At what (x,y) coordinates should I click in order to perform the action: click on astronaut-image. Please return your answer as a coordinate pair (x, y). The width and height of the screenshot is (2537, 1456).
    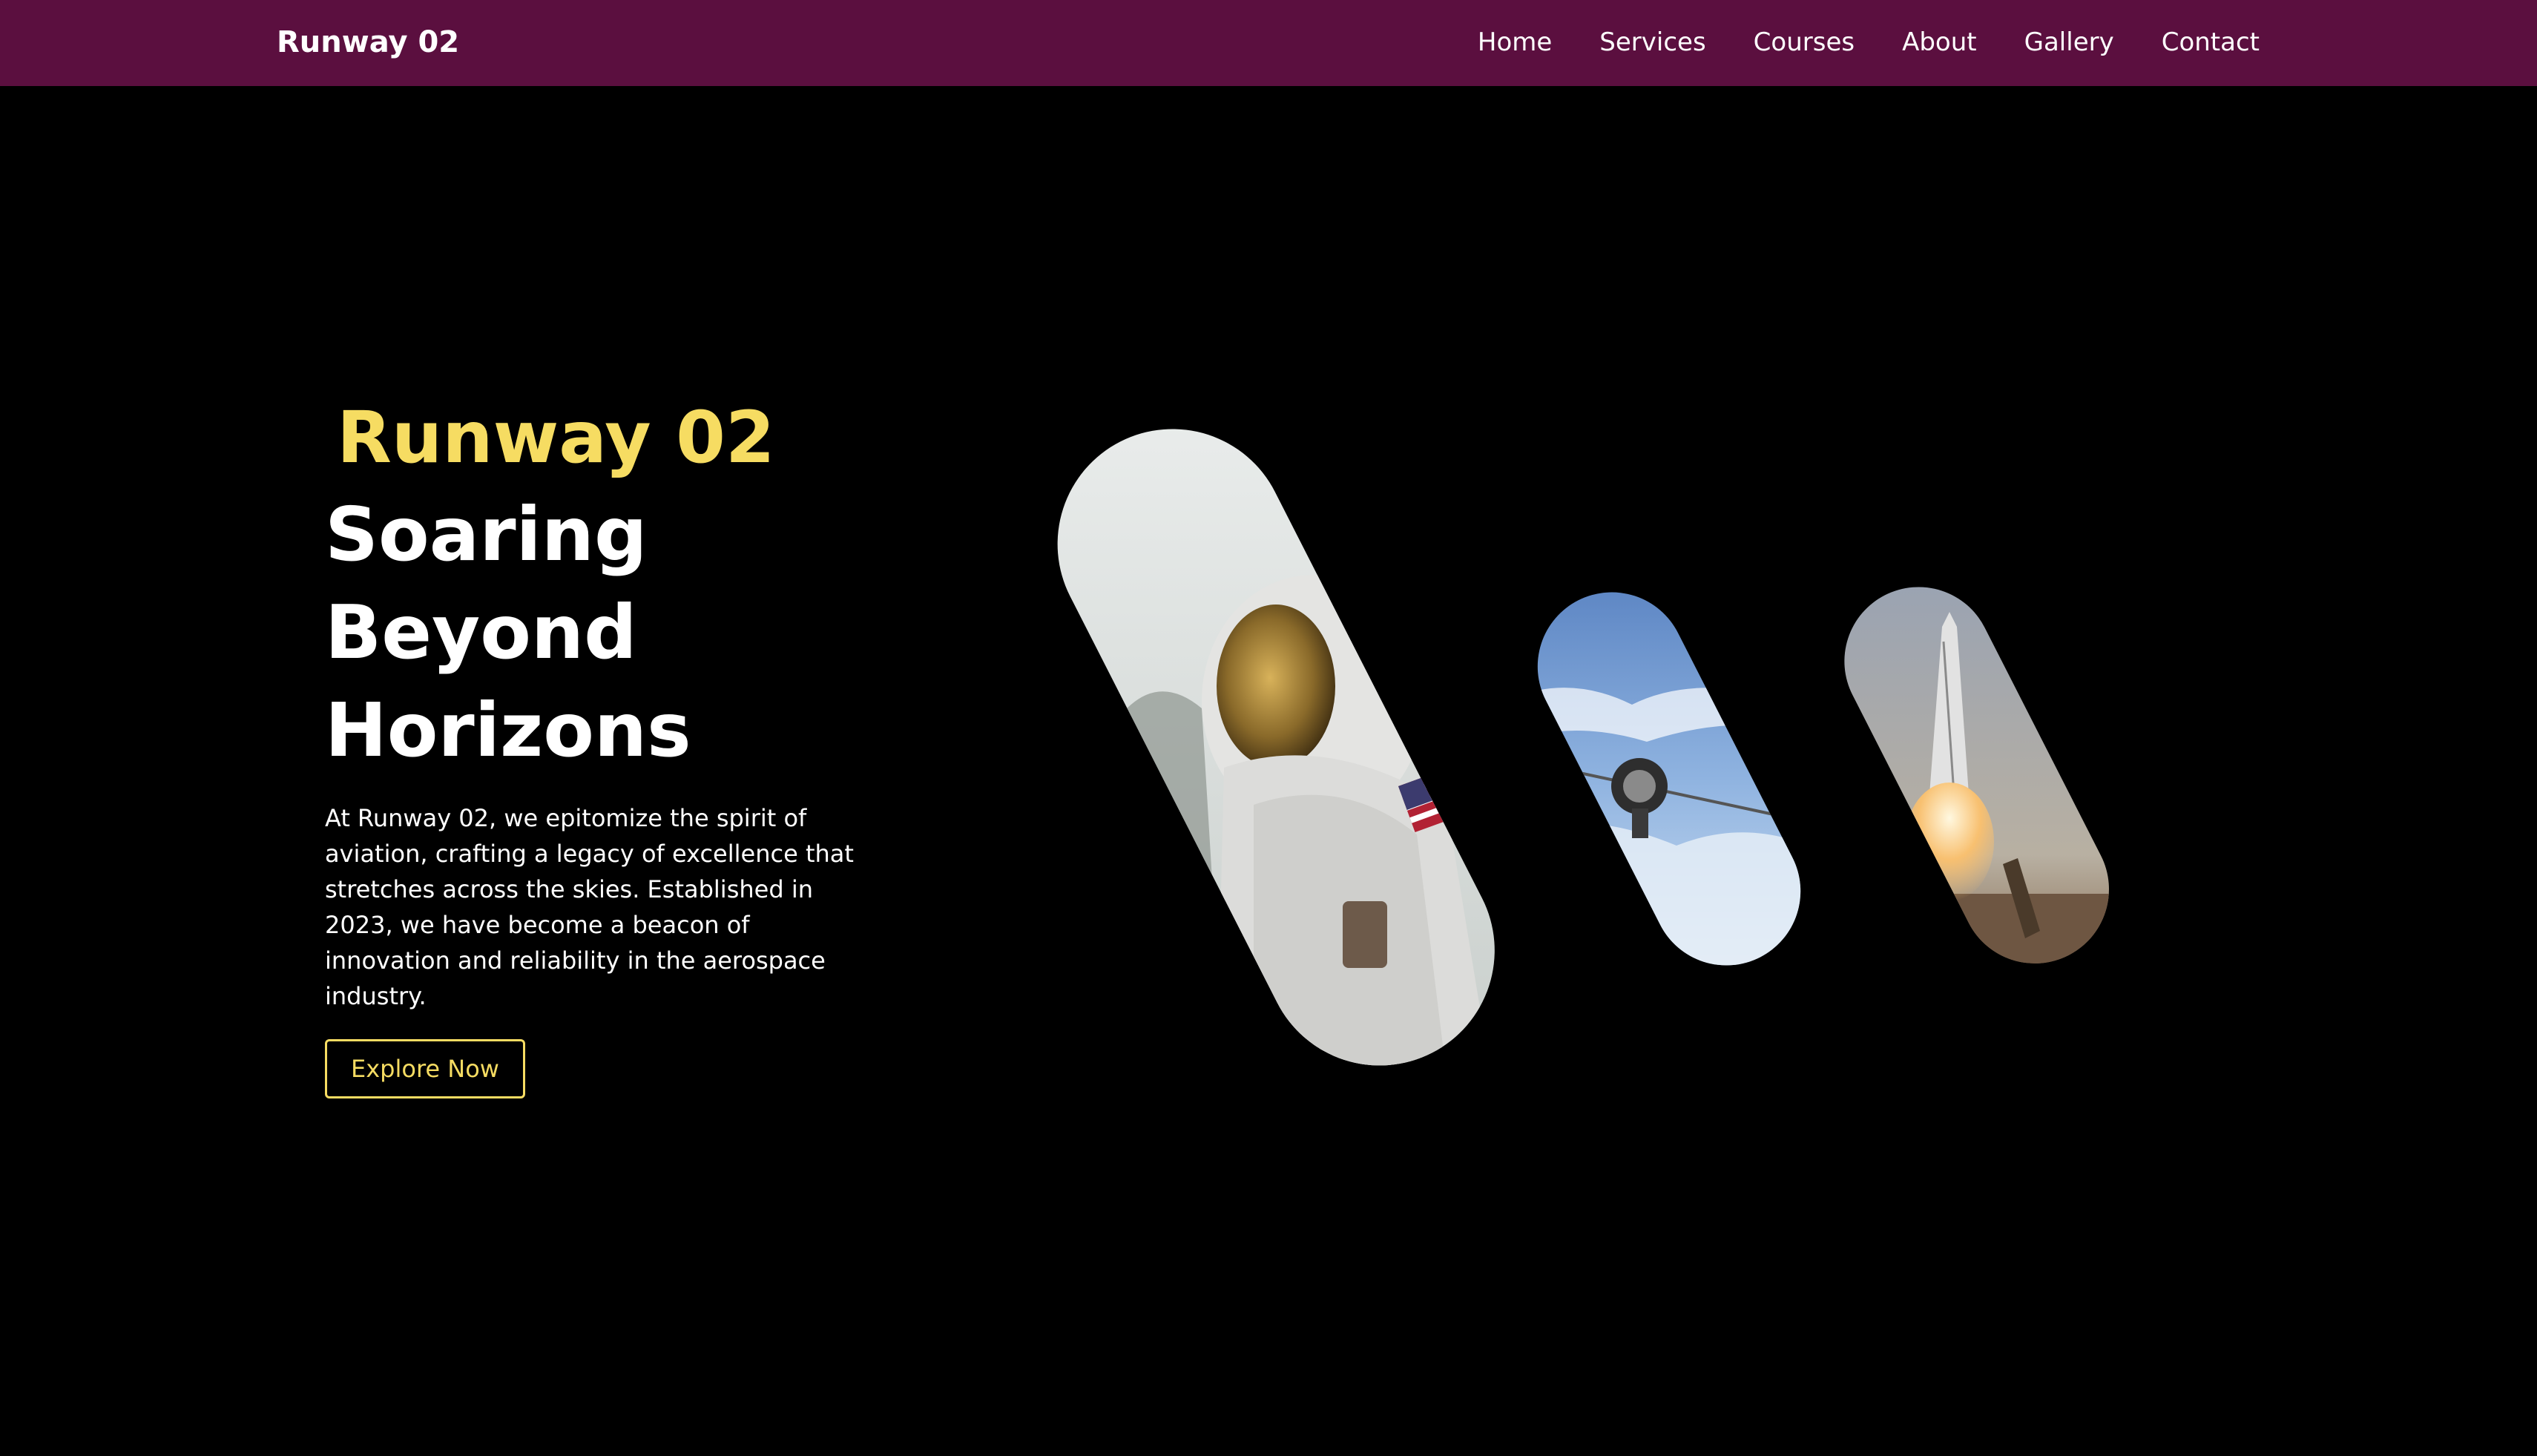
    Looking at the image, I should click on (1276, 747).